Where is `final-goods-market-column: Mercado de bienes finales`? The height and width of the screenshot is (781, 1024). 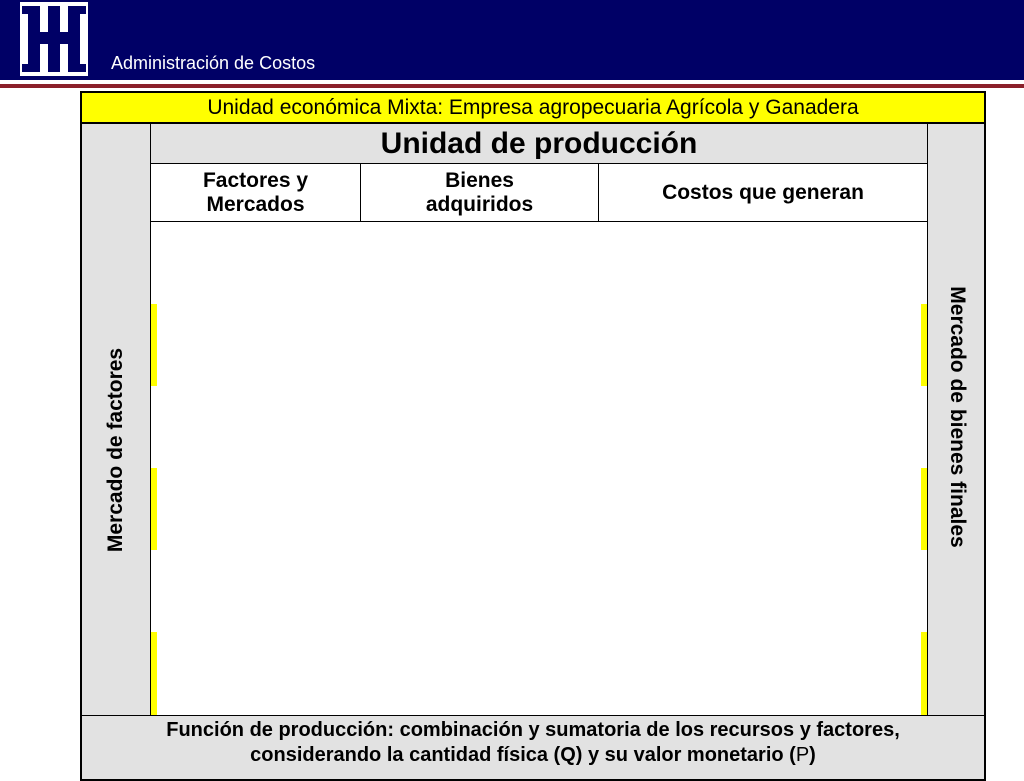 final-goods-market-column: Mercado de bienes finales is located at coordinates (955, 419).